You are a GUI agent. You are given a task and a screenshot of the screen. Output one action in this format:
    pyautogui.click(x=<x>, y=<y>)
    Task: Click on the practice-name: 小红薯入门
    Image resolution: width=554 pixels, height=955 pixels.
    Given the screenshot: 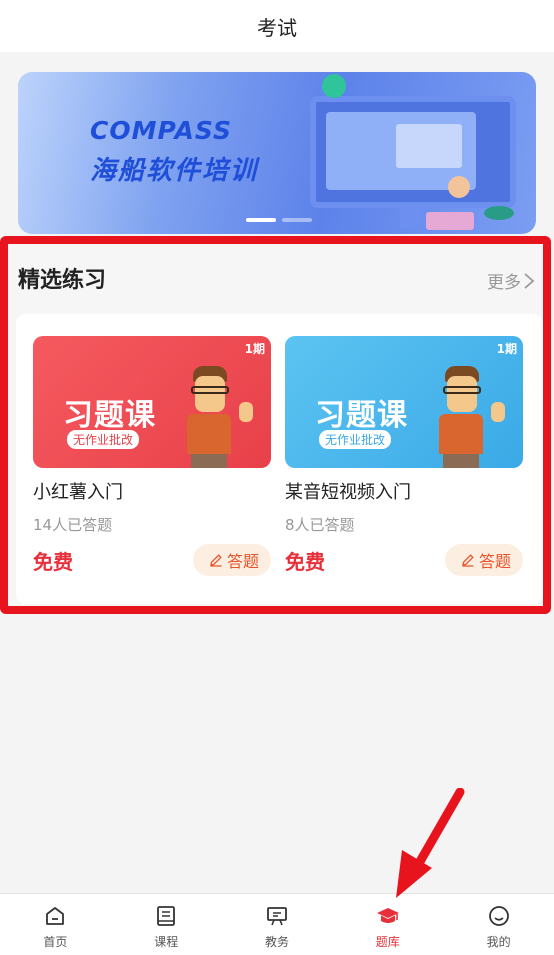 What is the action you would take?
    pyautogui.click(x=78, y=492)
    